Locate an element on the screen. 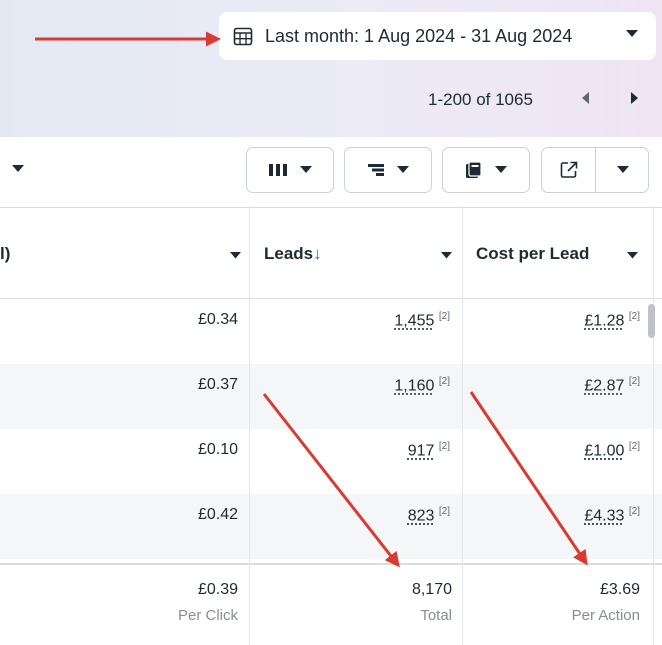 This screenshot has height=645, width=662. leads-header-label: Leads is located at coordinates (289, 253).